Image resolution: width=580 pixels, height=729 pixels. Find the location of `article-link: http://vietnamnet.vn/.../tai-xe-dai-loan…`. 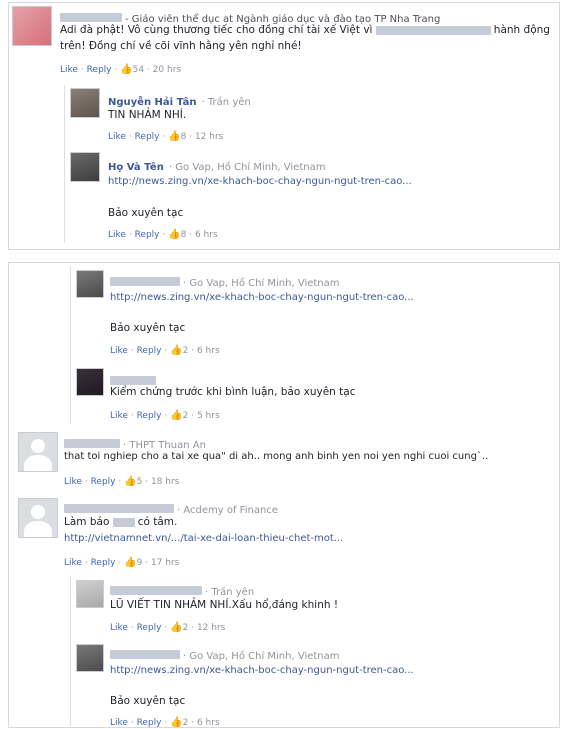

article-link: http://vietnamnet.vn/.../tai-xe-dai-loan… is located at coordinates (203, 538).